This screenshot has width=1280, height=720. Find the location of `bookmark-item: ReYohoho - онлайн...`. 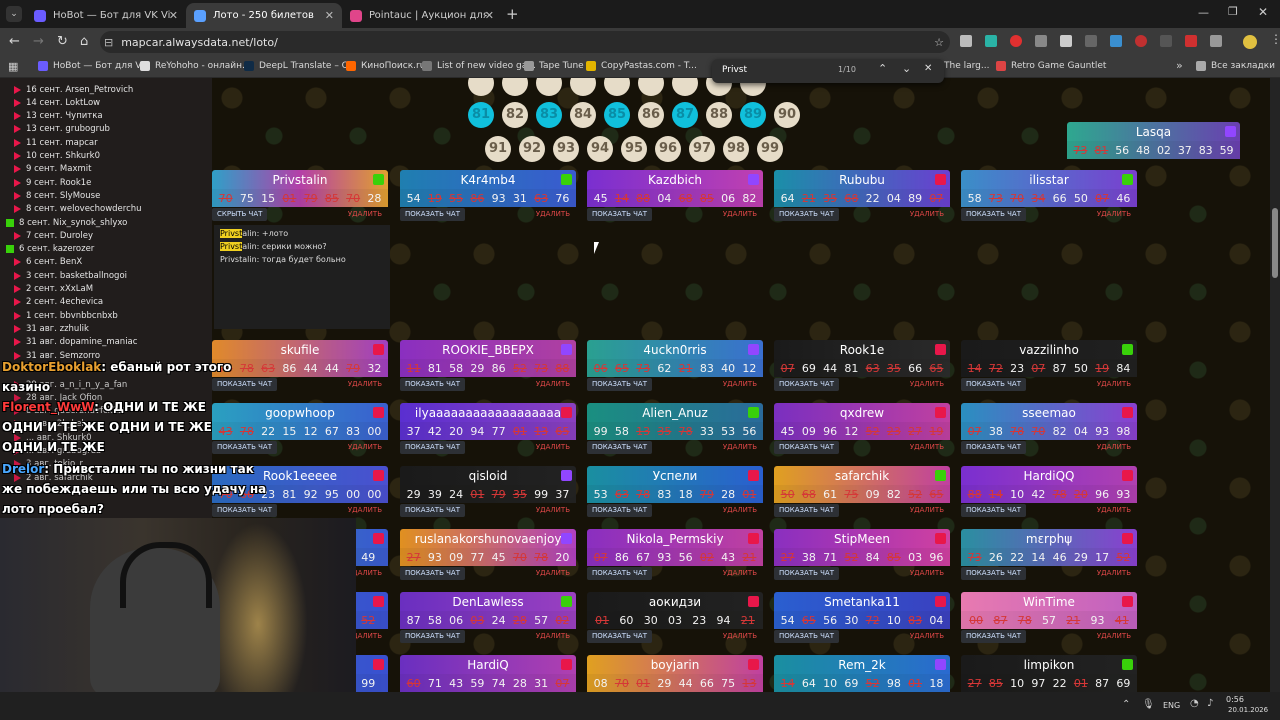

bookmark-item: ReYohoho - онлайн... is located at coordinates (195, 66).